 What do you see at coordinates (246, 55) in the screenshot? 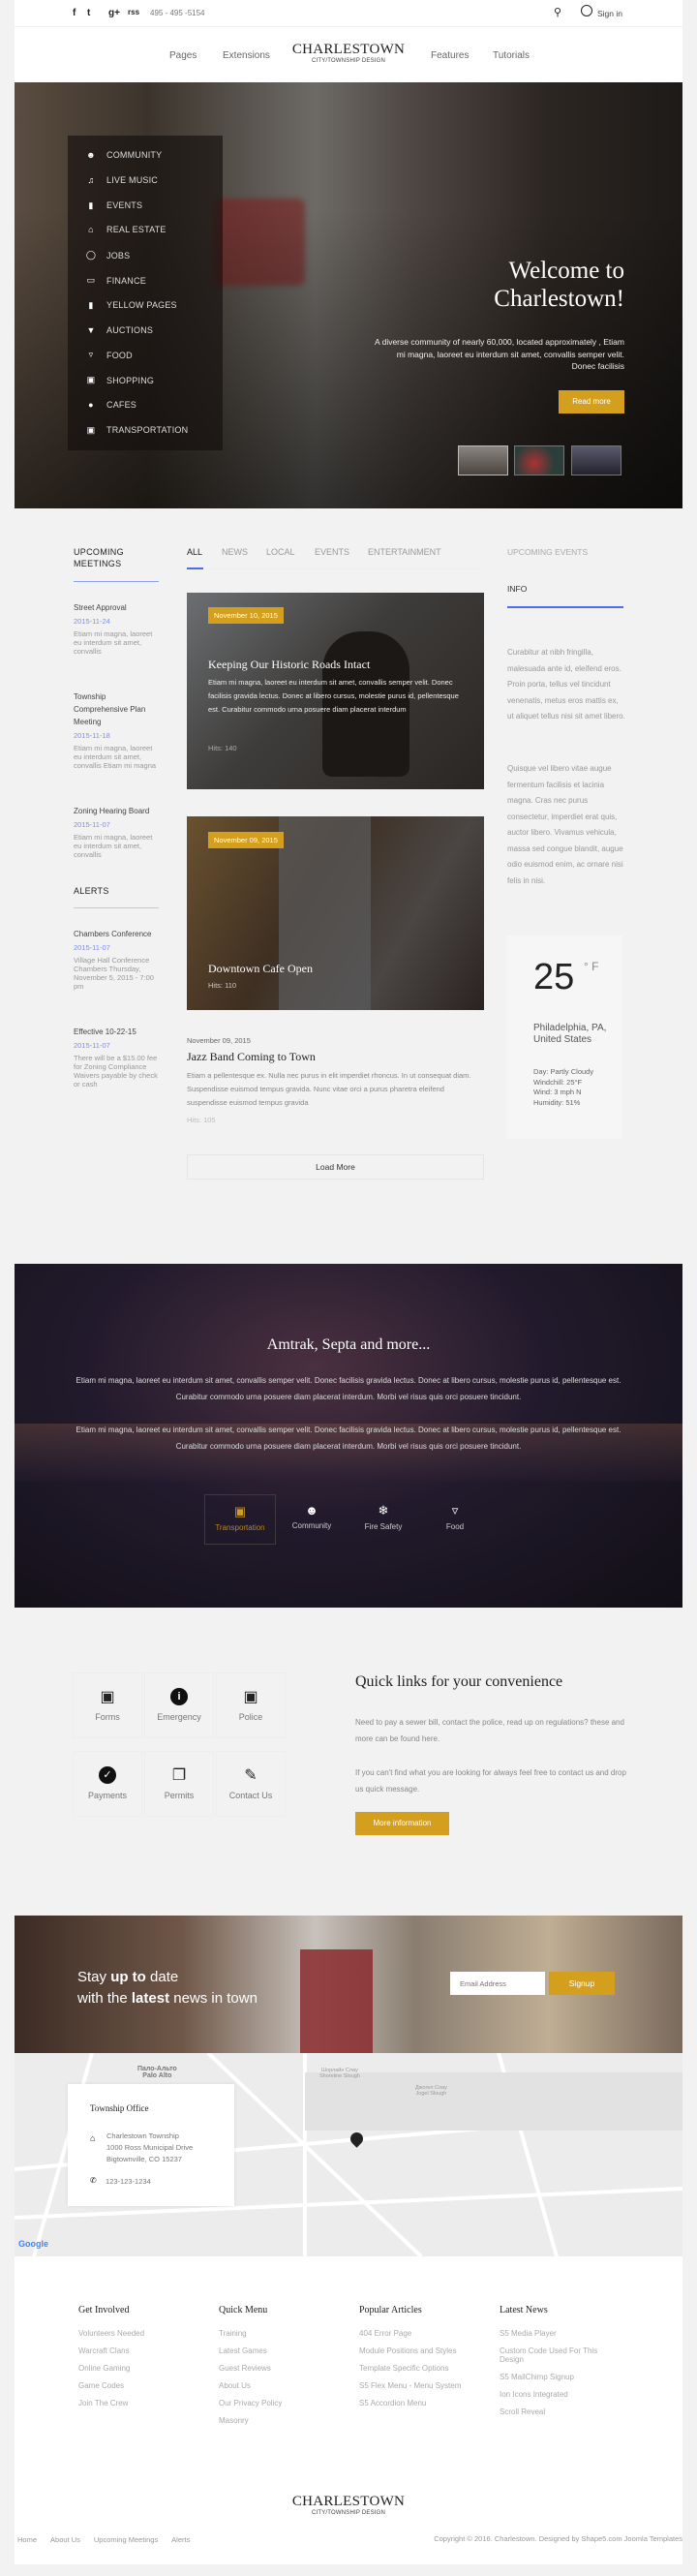
I see `nav-extensions: Extensions` at bounding box center [246, 55].